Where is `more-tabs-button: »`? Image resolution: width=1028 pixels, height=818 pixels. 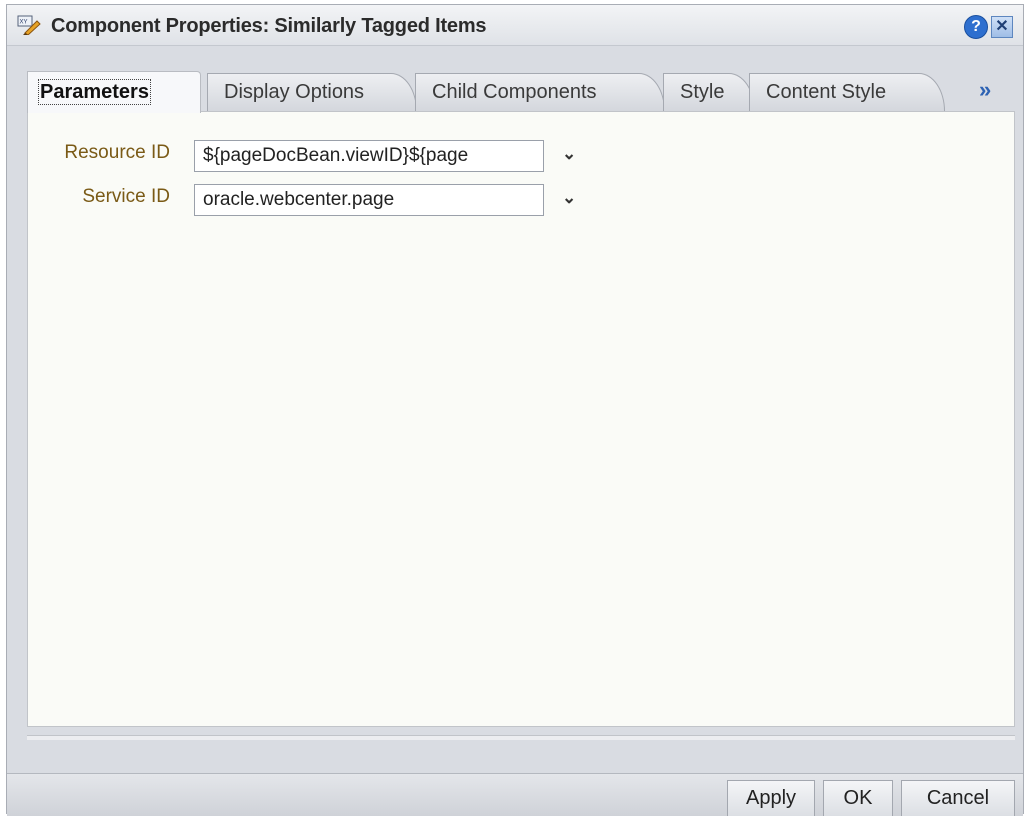
more-tabs-button: » is located at coordinates (985, 90).